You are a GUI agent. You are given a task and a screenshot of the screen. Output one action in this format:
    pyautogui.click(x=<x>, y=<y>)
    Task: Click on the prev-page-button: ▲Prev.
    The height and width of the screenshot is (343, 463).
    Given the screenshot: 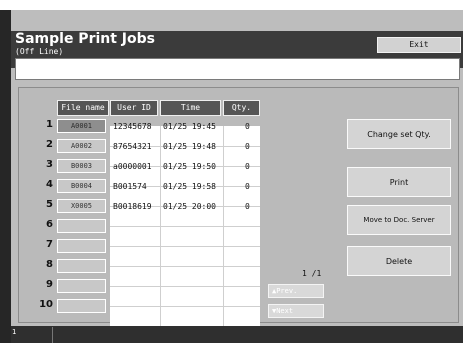 What is the action you would take?
    pyautogui.click(x=296, y=291)
    